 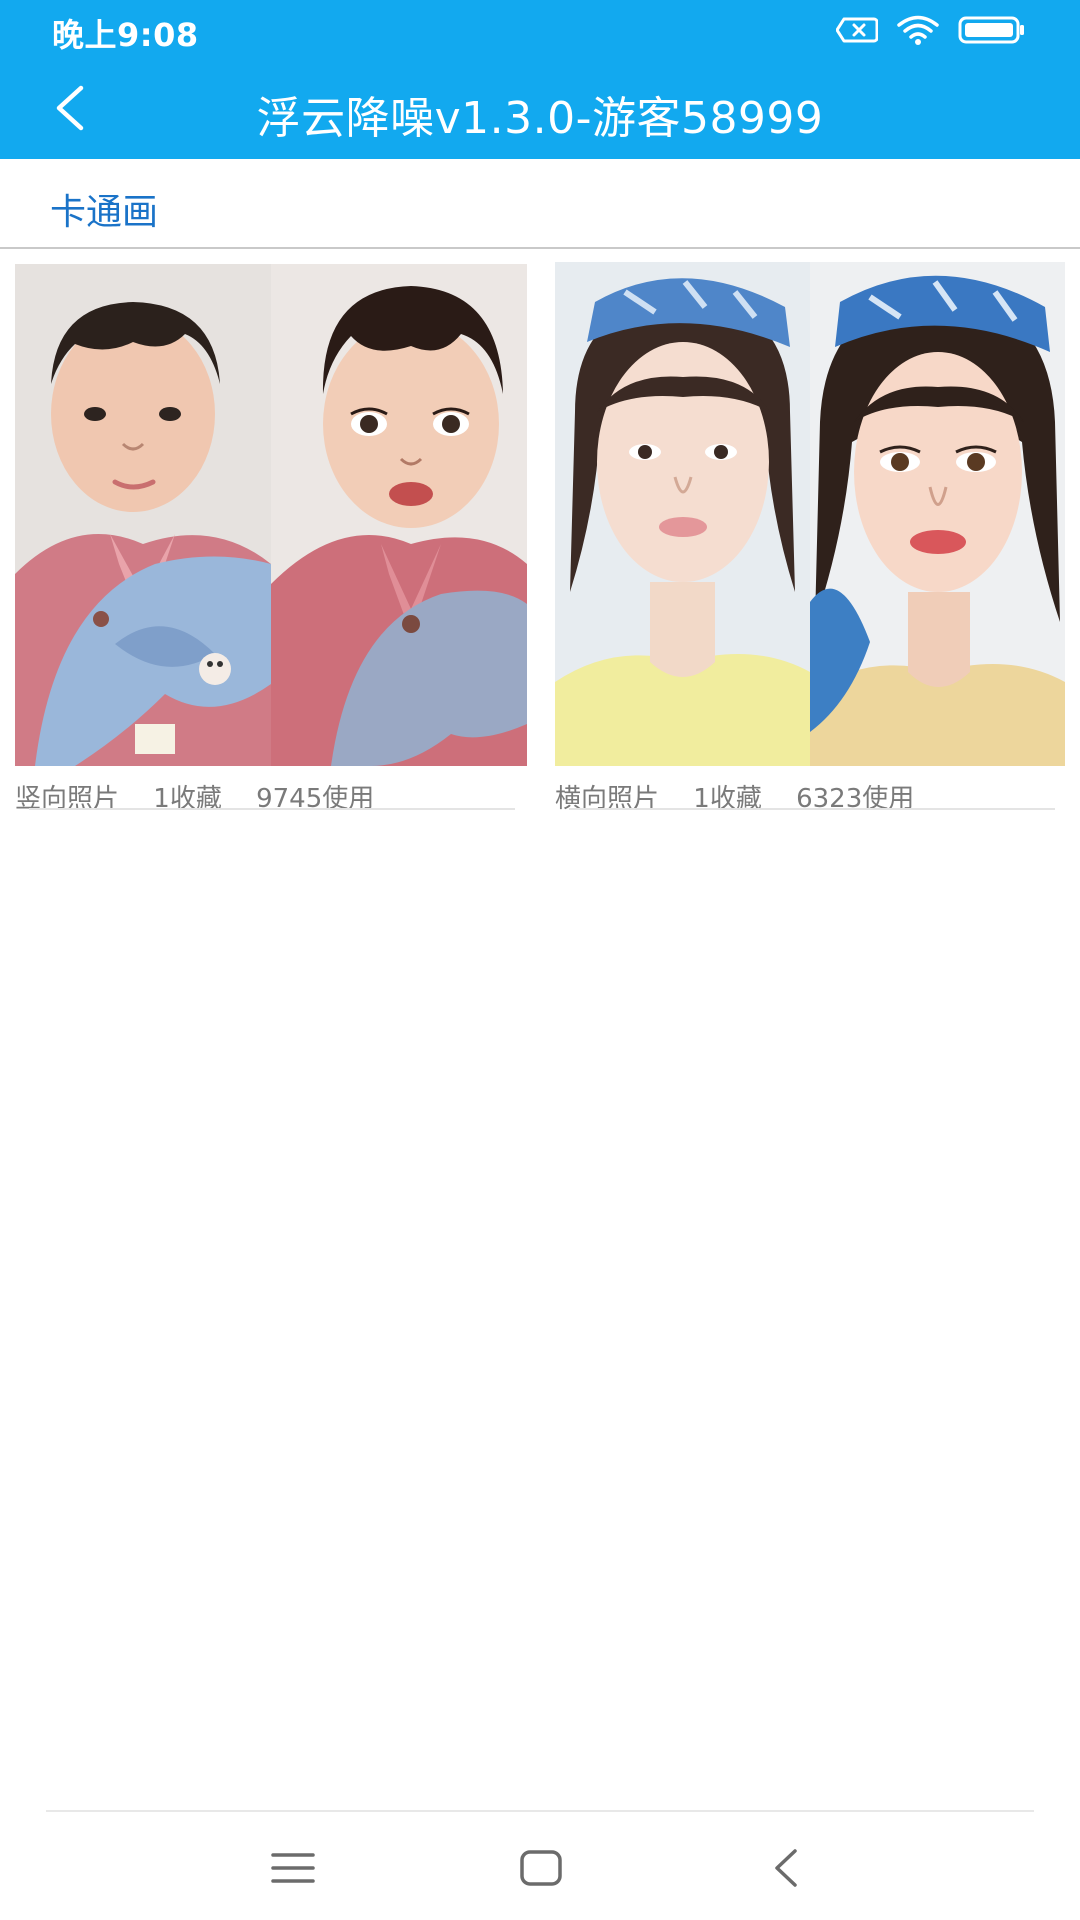 I want to click on nav-home-button, so click(x=541, y=1870).